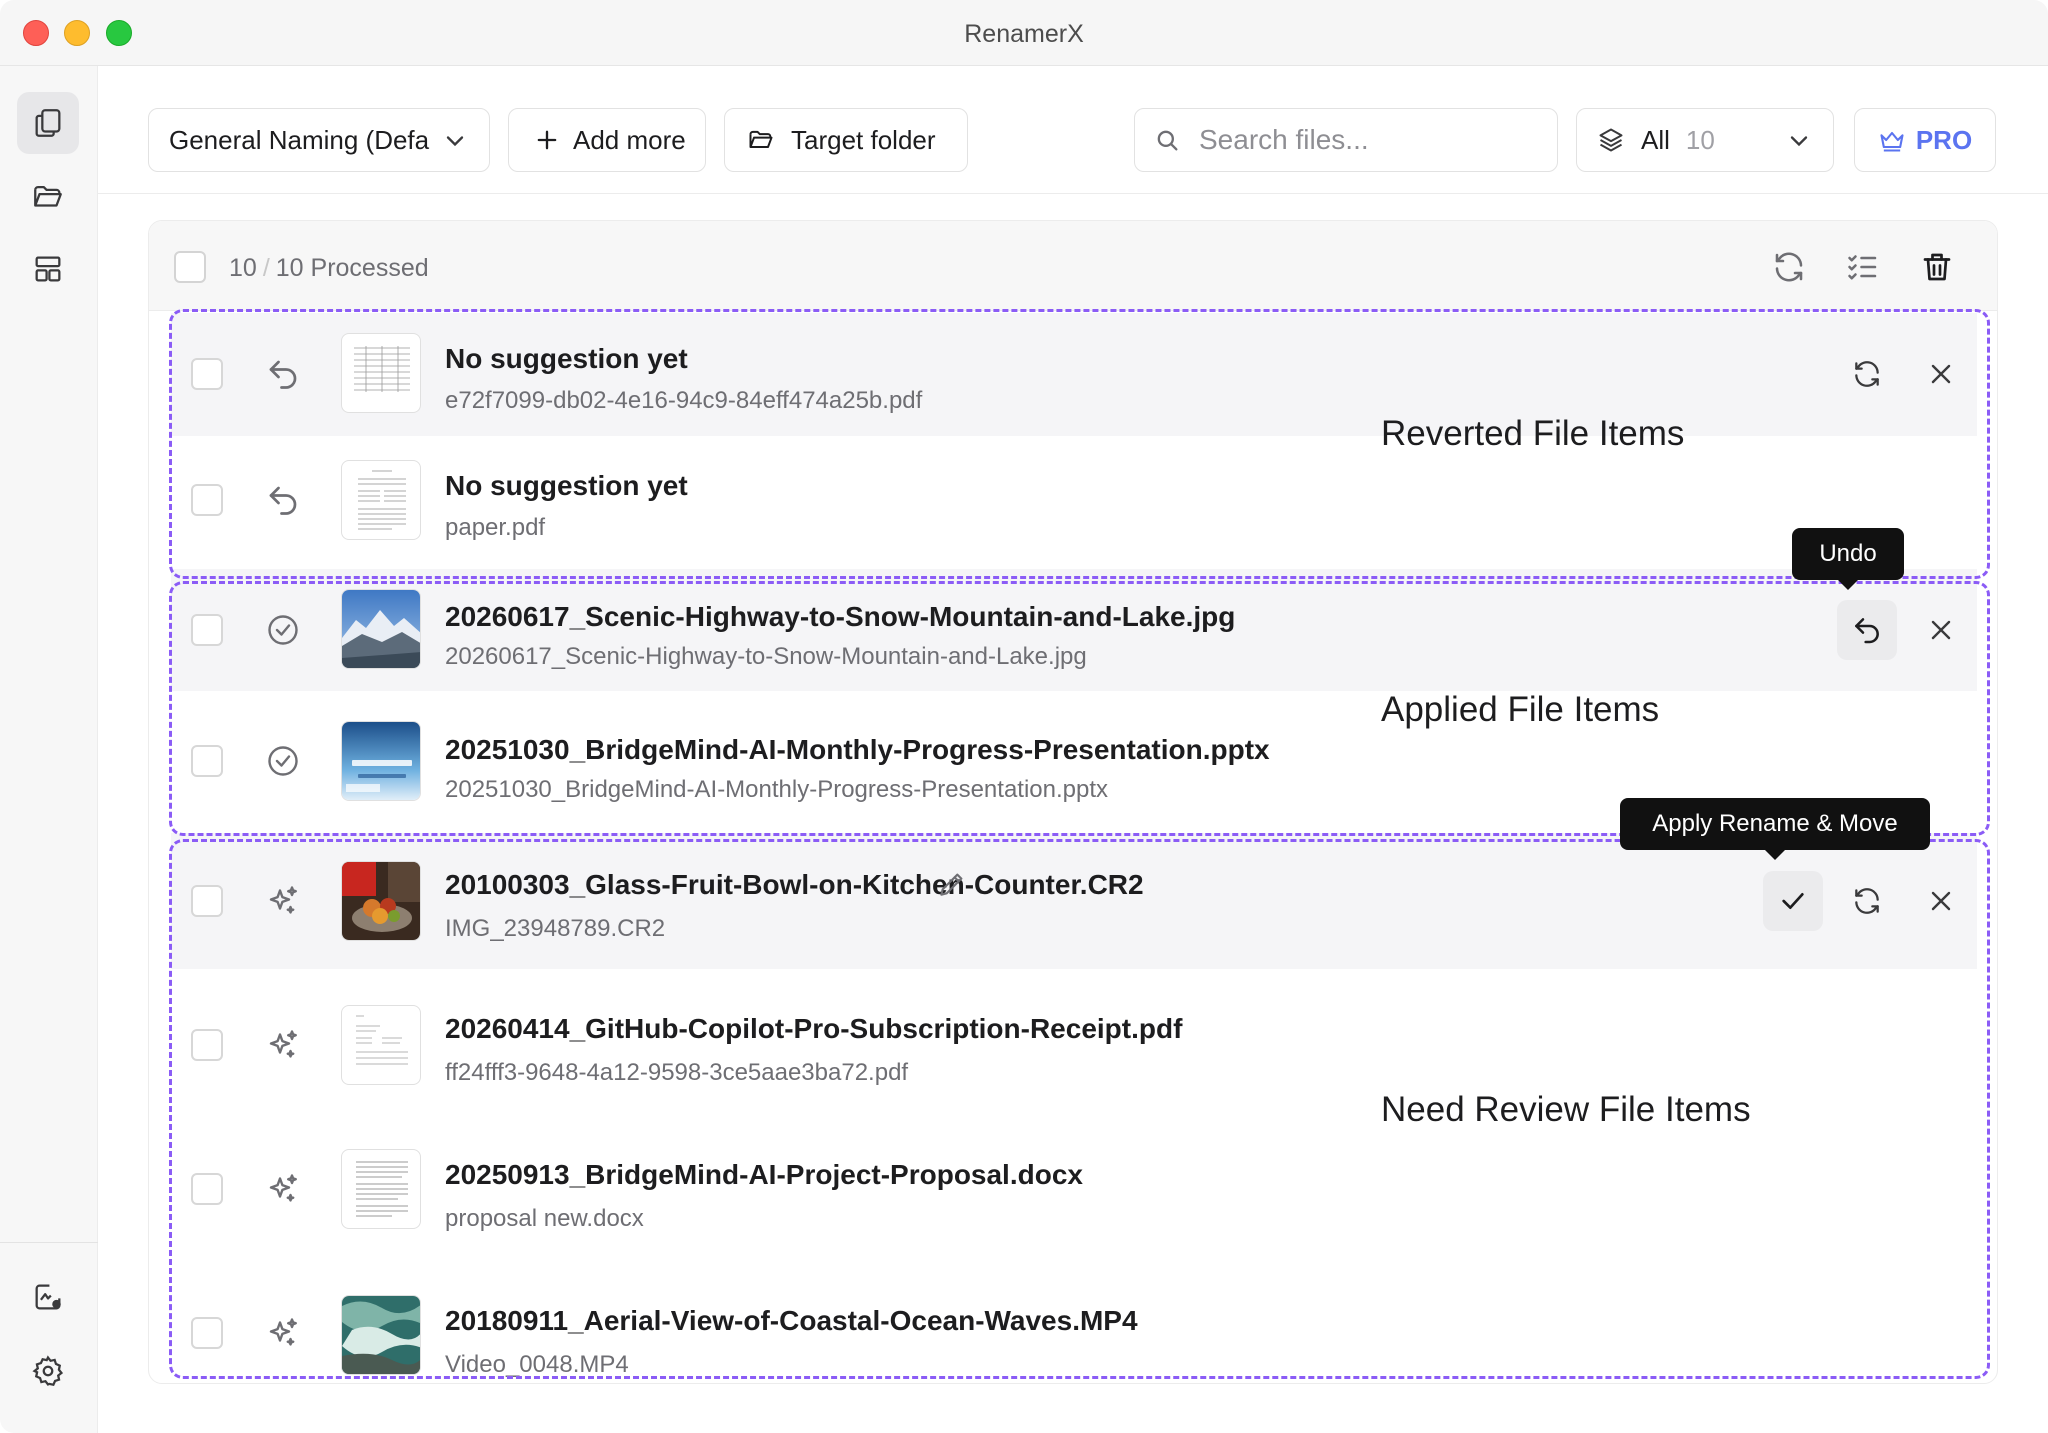 The image size is (2048, 1433). What do you see at coordinates (1944, 139) in the screenshot?
I see `pro-label: PRO` at bounding box center [1944, 139].